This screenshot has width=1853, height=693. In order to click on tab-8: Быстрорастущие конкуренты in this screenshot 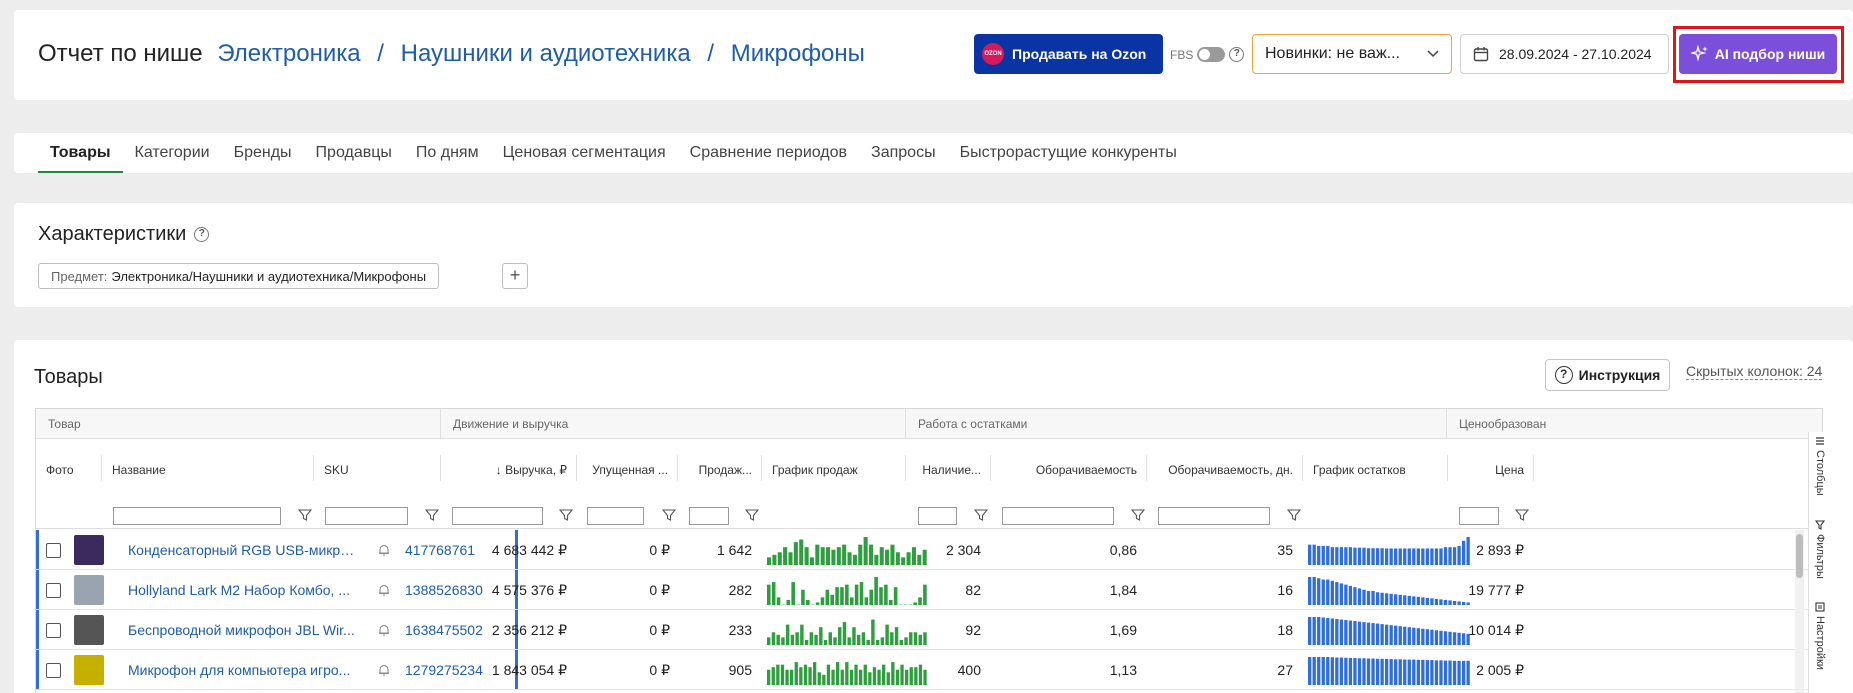, I will do `click(1068, 153)`.